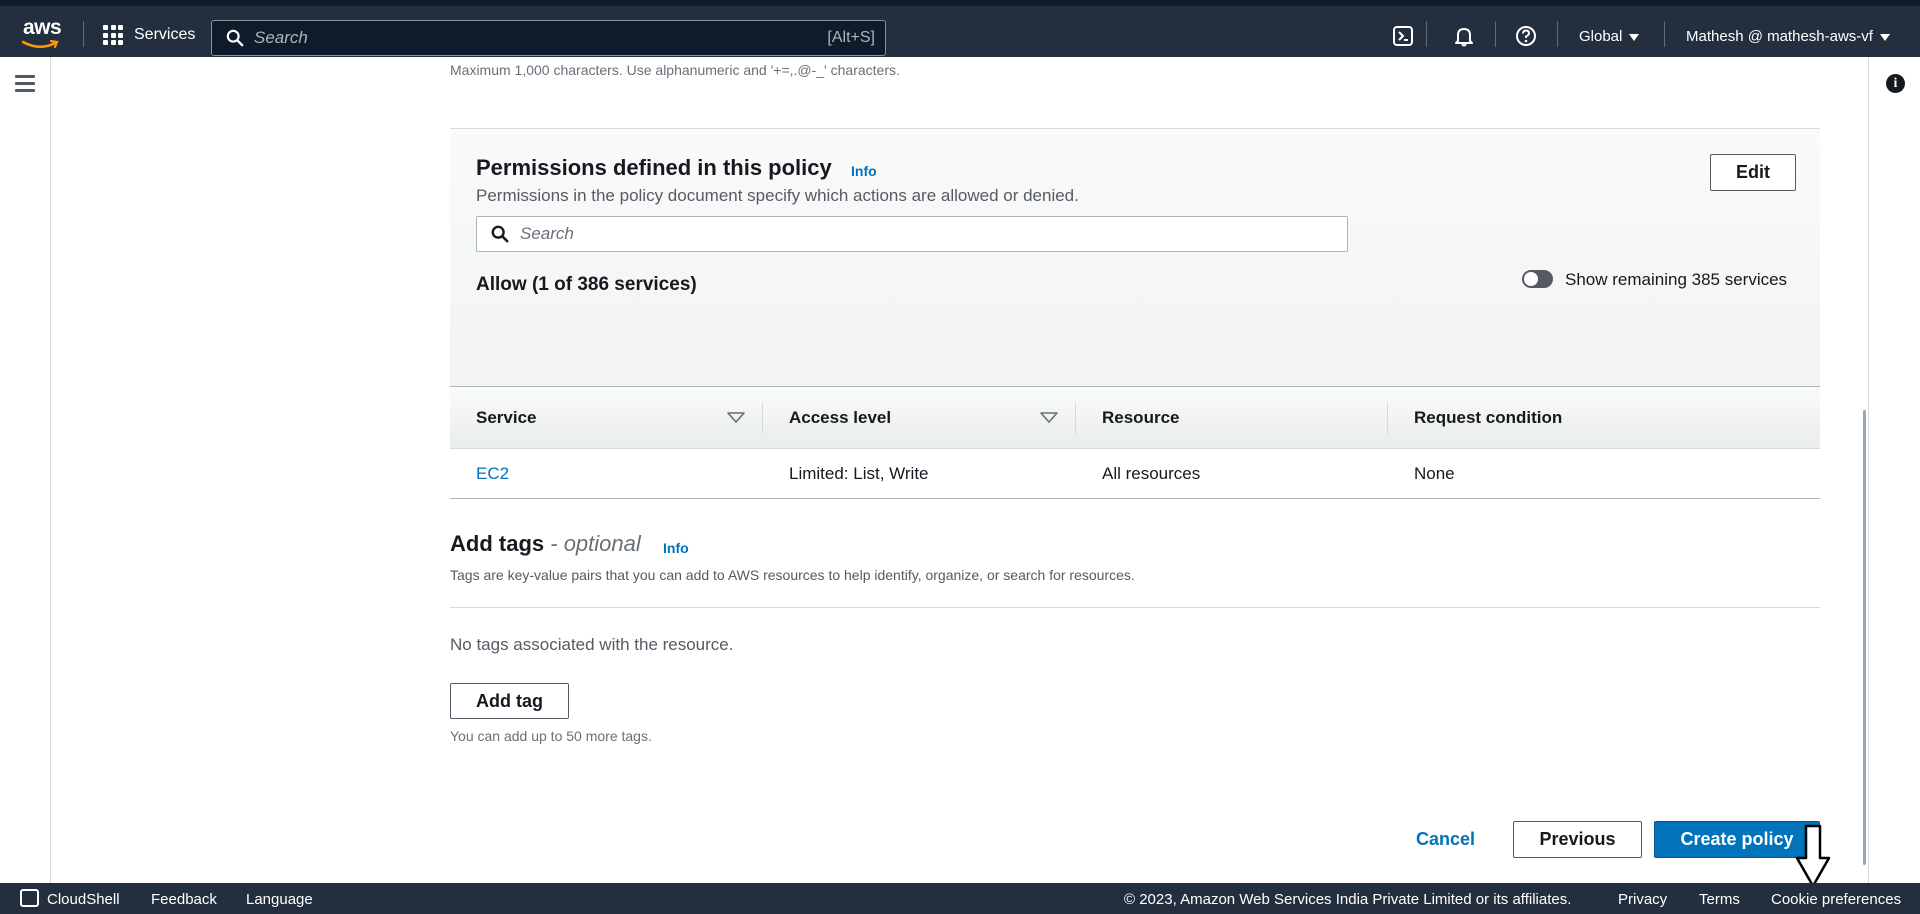 This screenshot has width=1920, height=914. Describe the element at coordinates (592, 644) in the screenshot. I see `no-tags-message: No tags associated with the resource.` at that location.